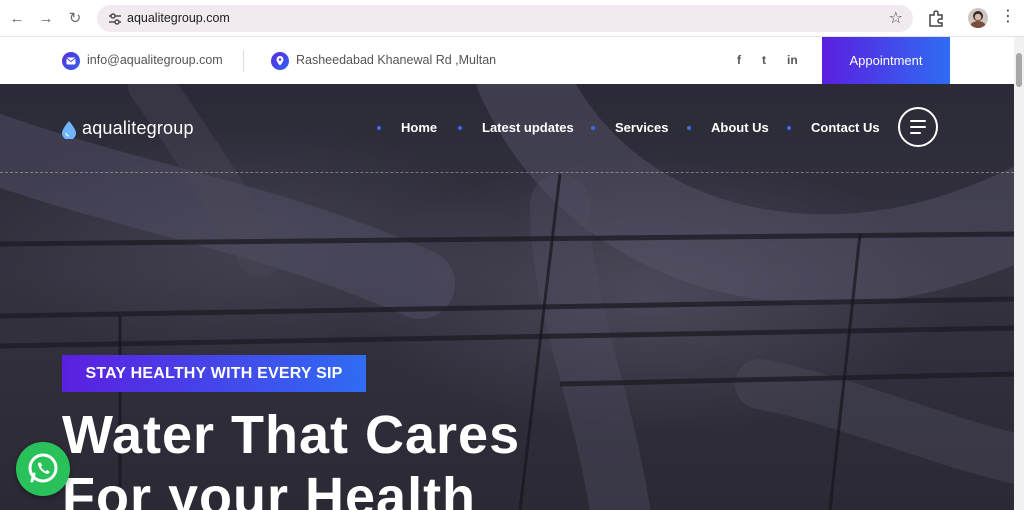 This screenshot has height=510, width=1024. What do you see at coordinates (507, 172) in the screenshot?
I see `header-divider` at bounding box center [507, 172].